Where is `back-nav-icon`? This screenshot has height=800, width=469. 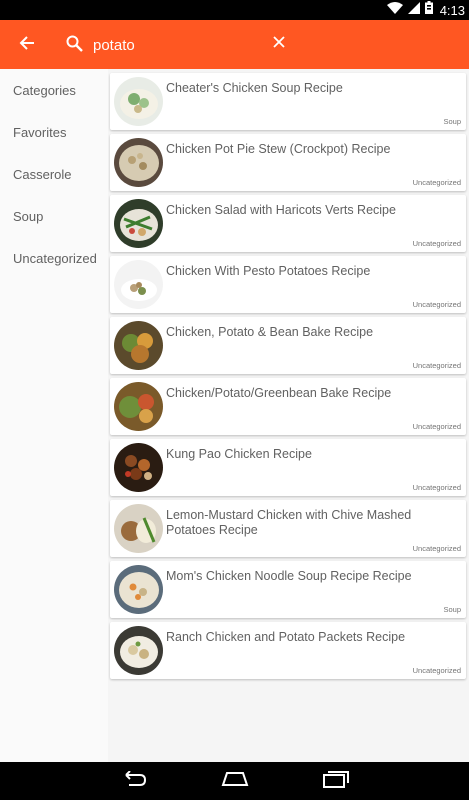 back-nav-icon is located at coordinates (134, 780).